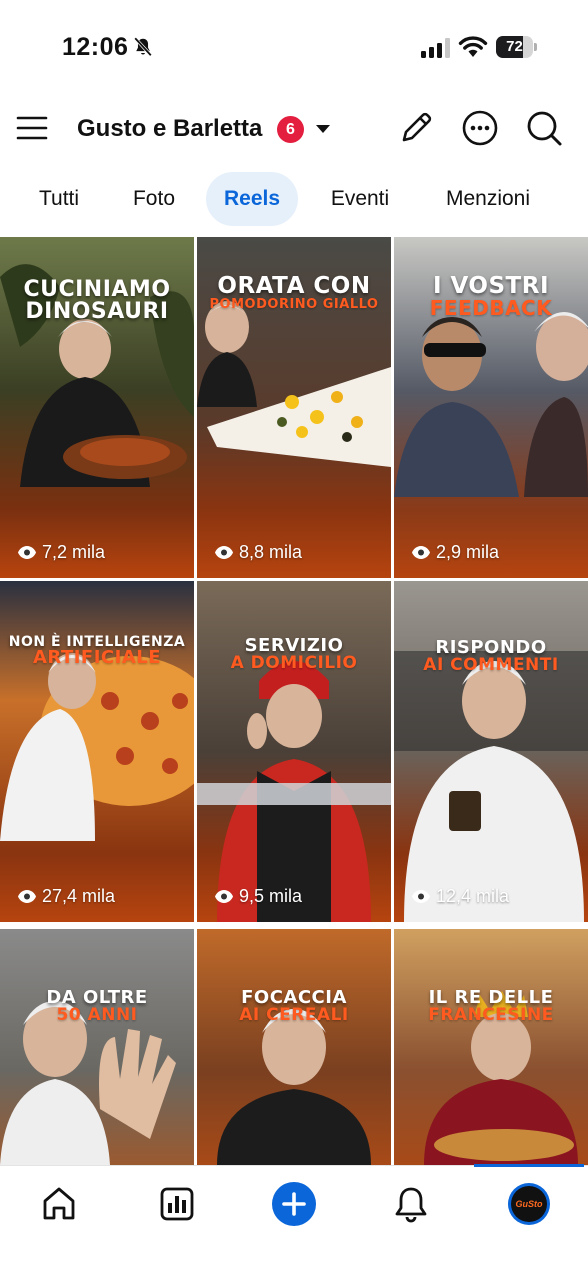  Describe the element at coordinates (294, 304) in the screenshot. I see `reel-headline-line2: POMODORINO GIALLO` at that location.